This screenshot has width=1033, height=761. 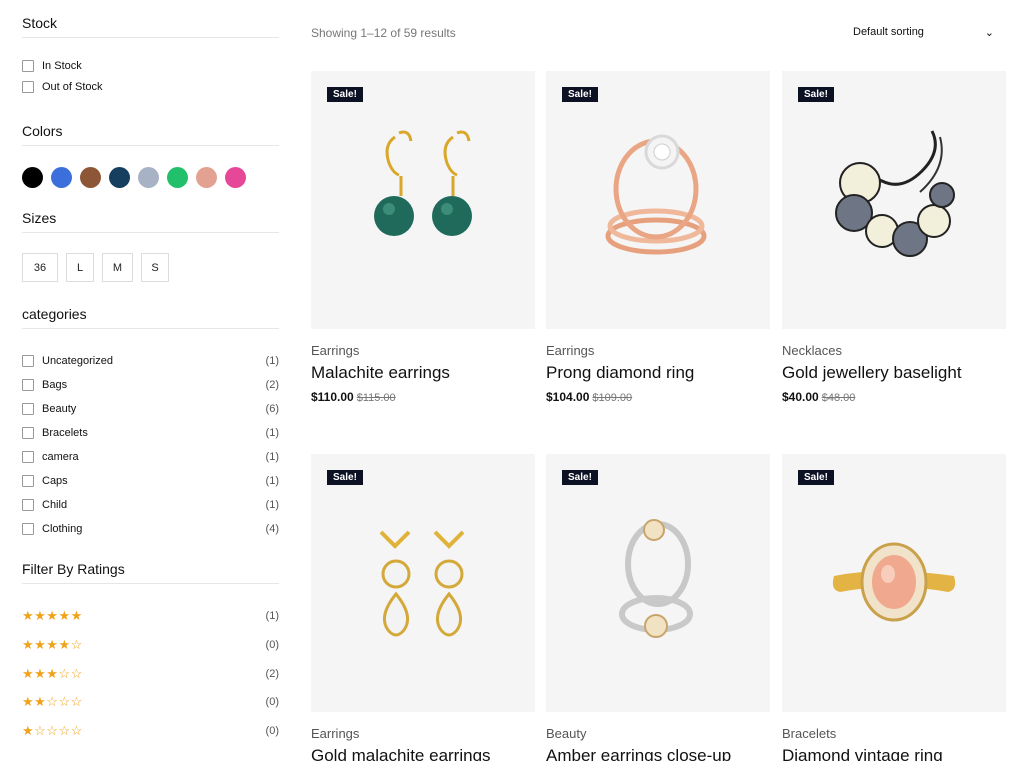 I want to click on chevron-down-icon: ⌄, so click(x=989, y=33).